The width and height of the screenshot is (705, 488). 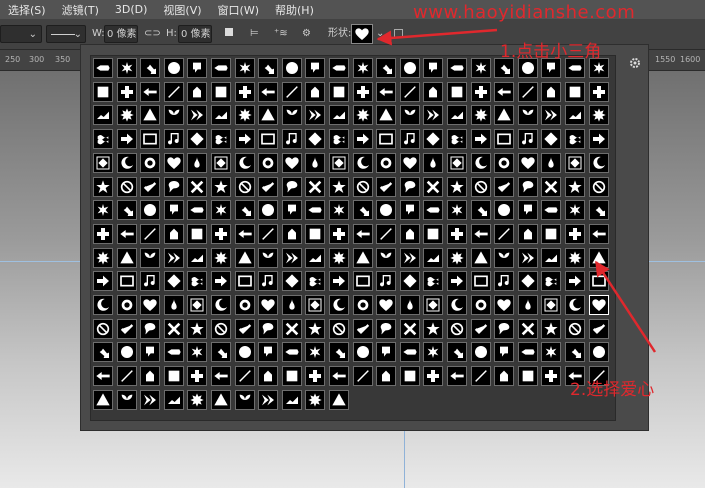 I want to click on path-alignment-icon: ⊨, so click(x=254, y=34).